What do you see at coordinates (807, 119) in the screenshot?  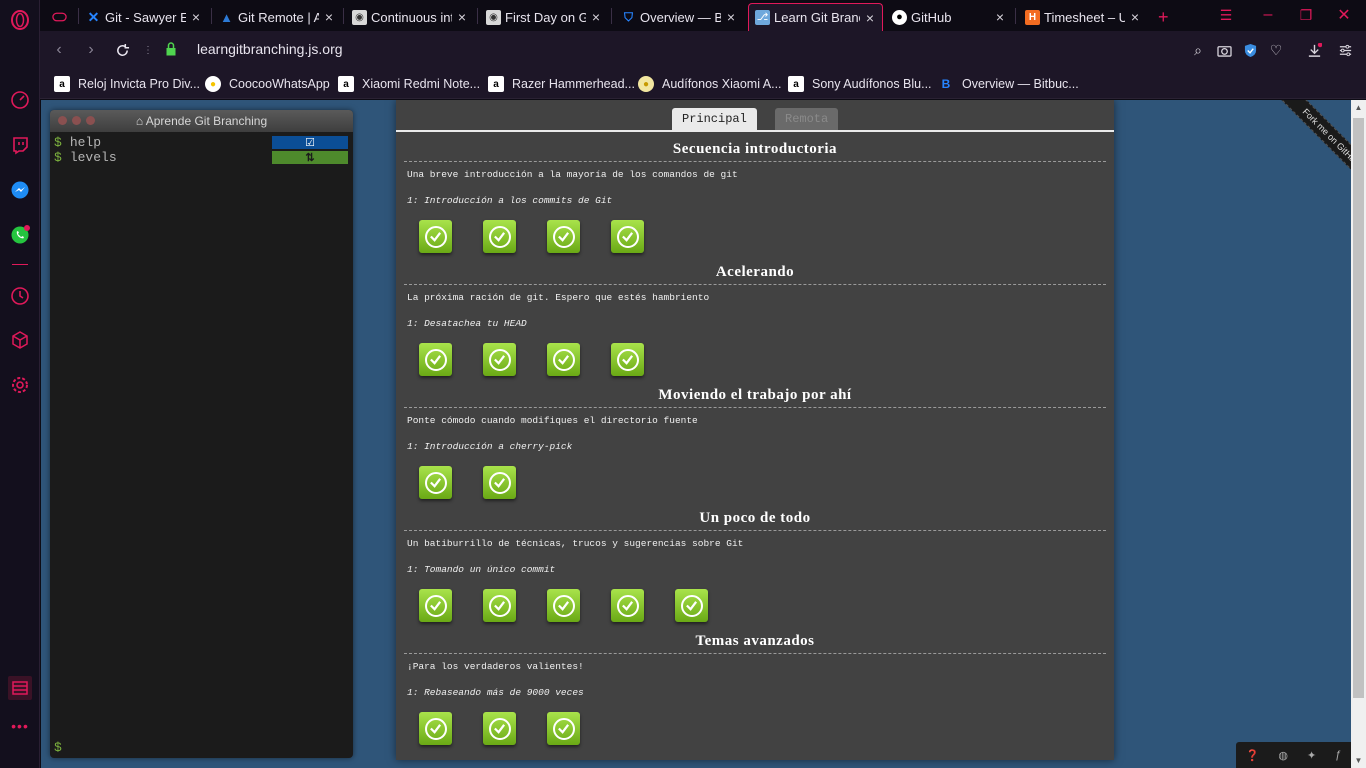 I see `tab-remota: Remota` at bounding box center [807, 119].